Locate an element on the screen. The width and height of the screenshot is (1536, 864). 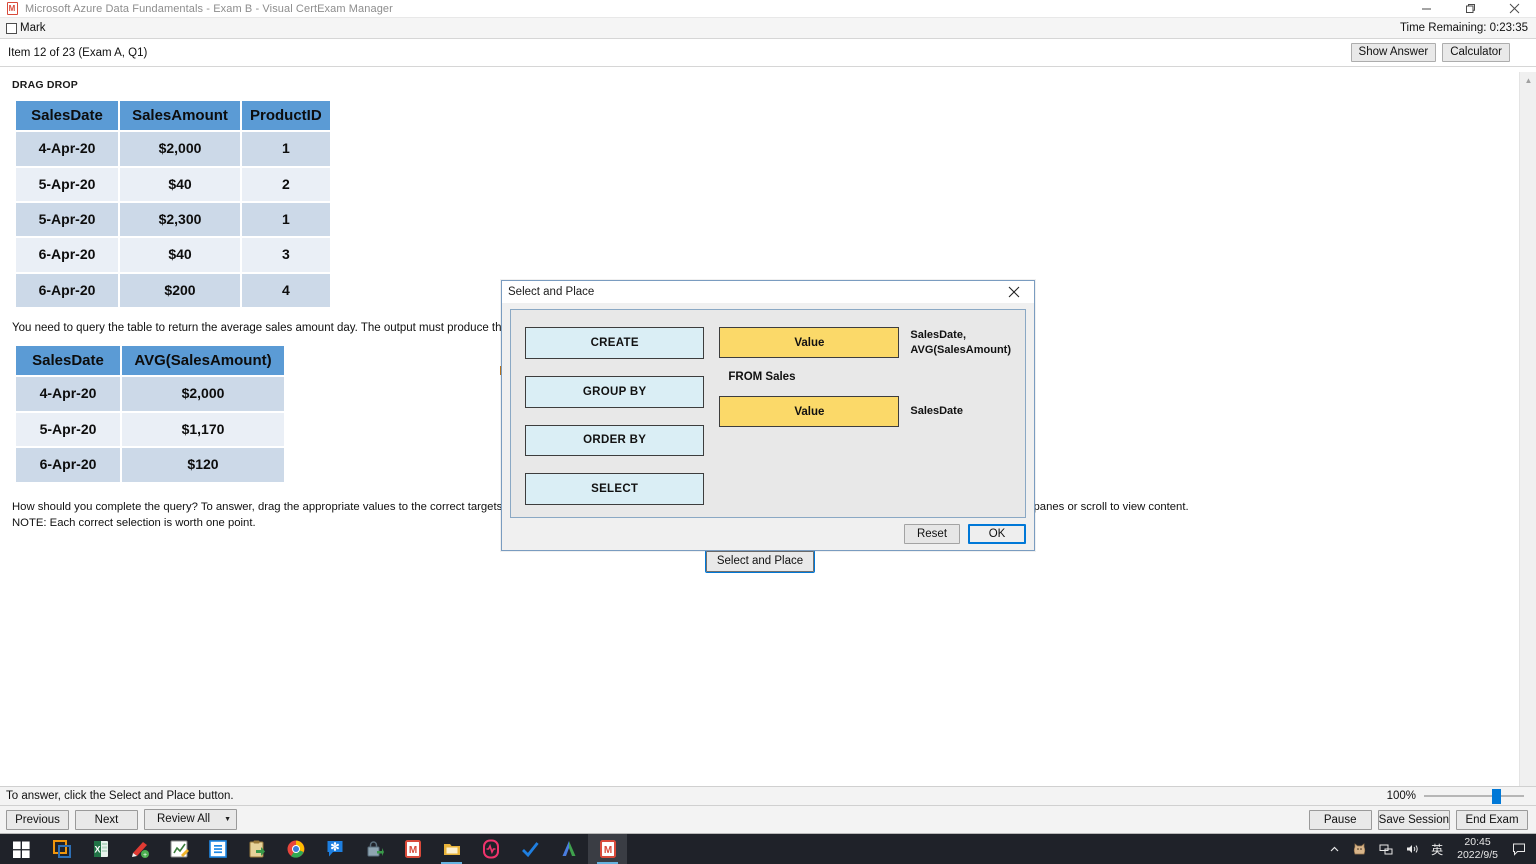
taskbar-item-certexam-manager-active: M is located at coordinates (607, 849).